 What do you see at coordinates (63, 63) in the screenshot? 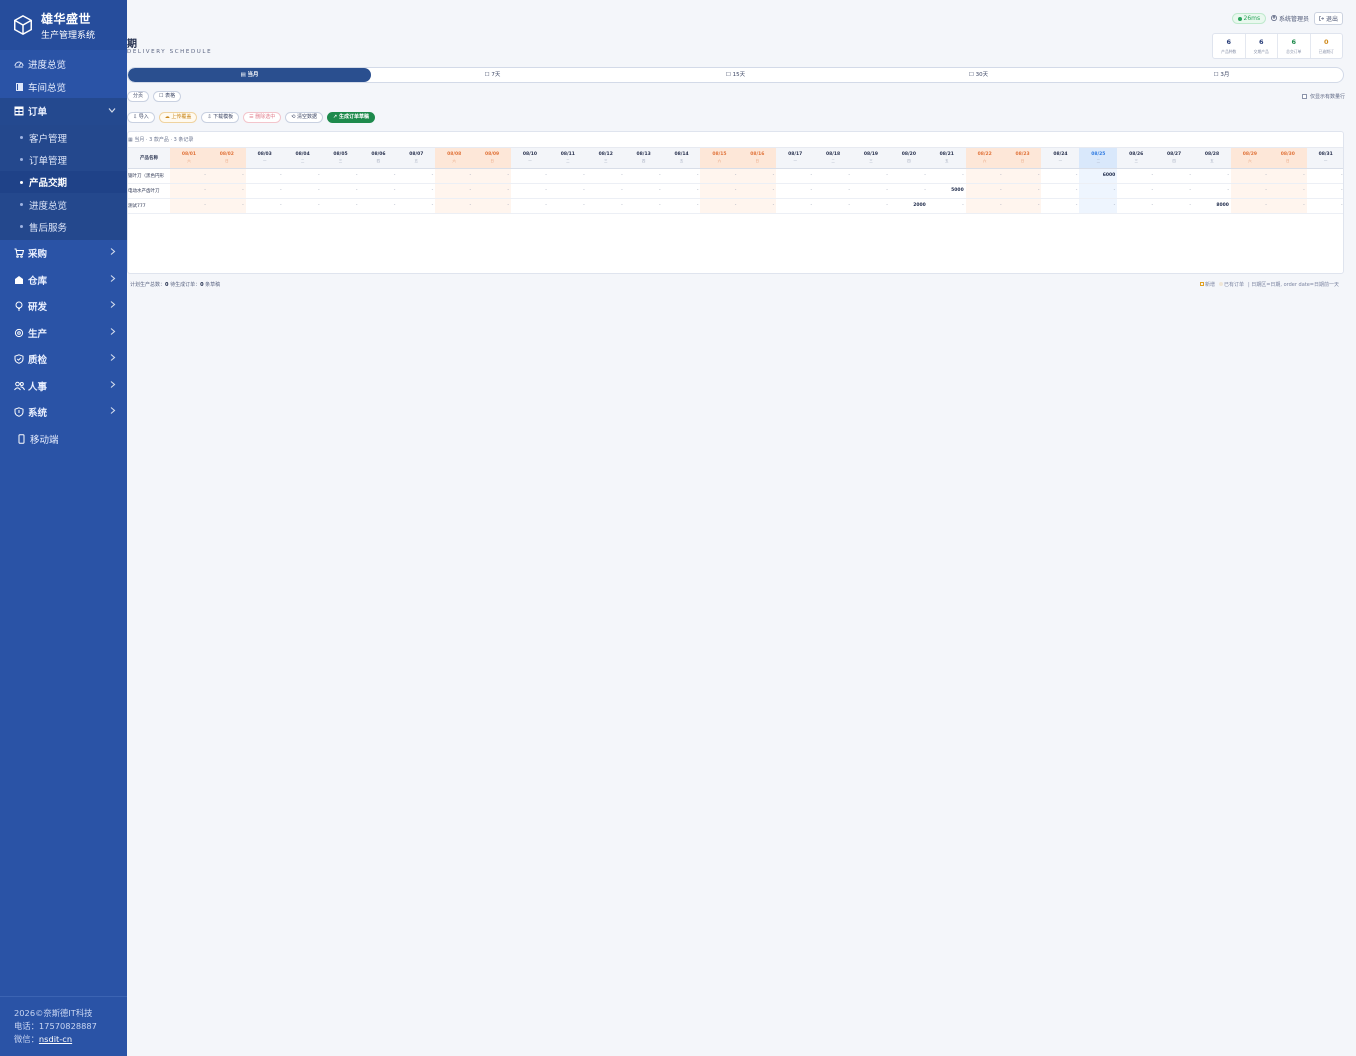
I see `sidebar-item-progress: 进度总览` at bounding box center [63, 63].